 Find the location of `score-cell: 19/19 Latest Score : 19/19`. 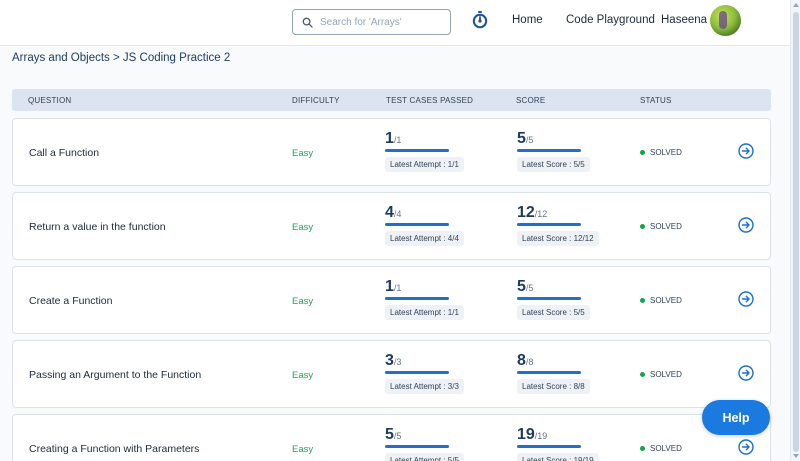

score-cell: 19/19 Latest Score : 19/19 is located at coordinates (558, 443).